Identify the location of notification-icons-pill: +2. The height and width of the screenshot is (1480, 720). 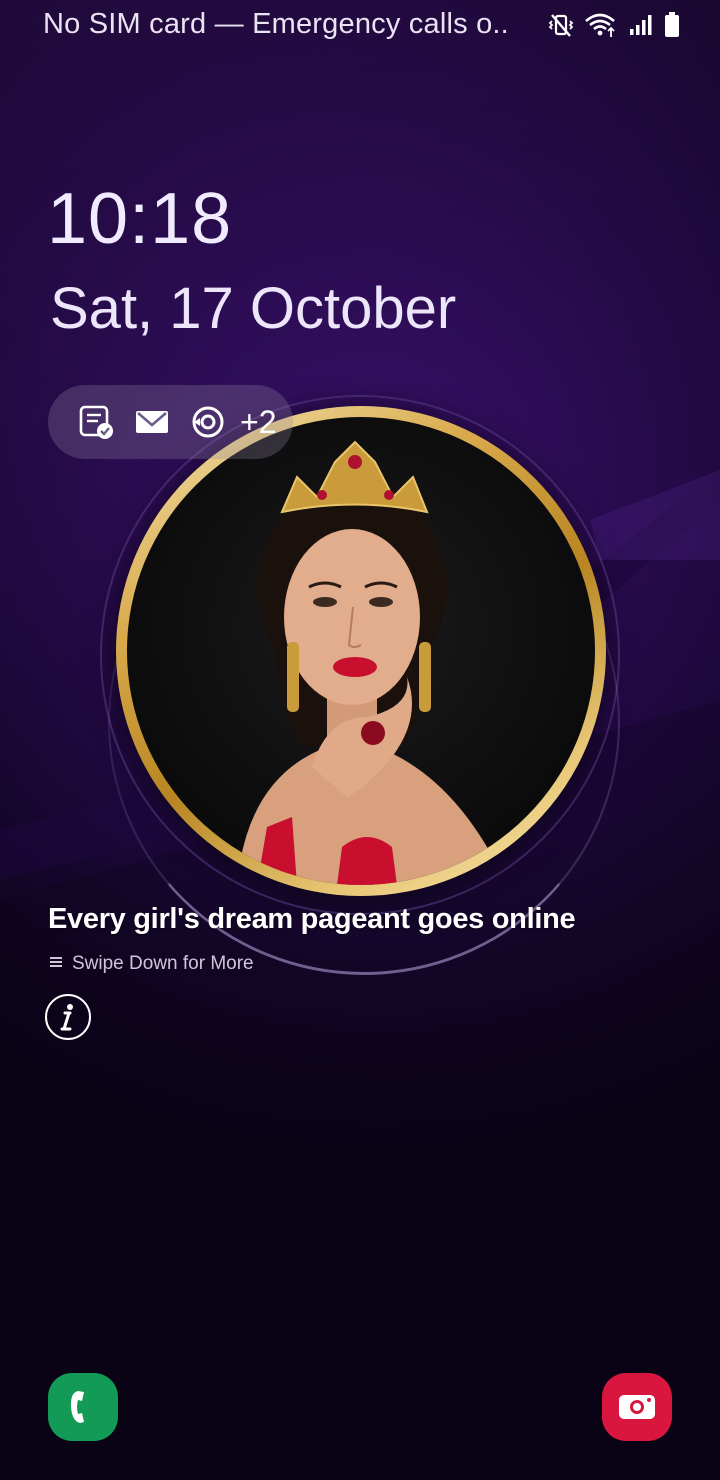
(170, 422).